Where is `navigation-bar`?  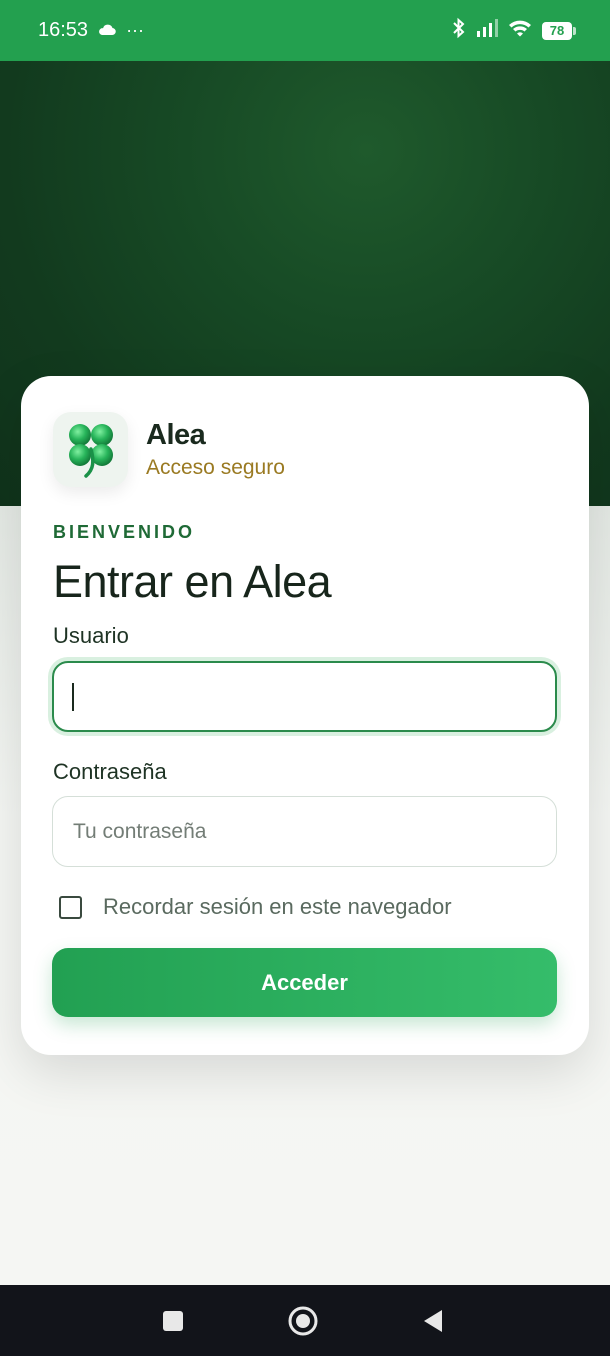
navigation-bar is located at coordinates (305, 1320).